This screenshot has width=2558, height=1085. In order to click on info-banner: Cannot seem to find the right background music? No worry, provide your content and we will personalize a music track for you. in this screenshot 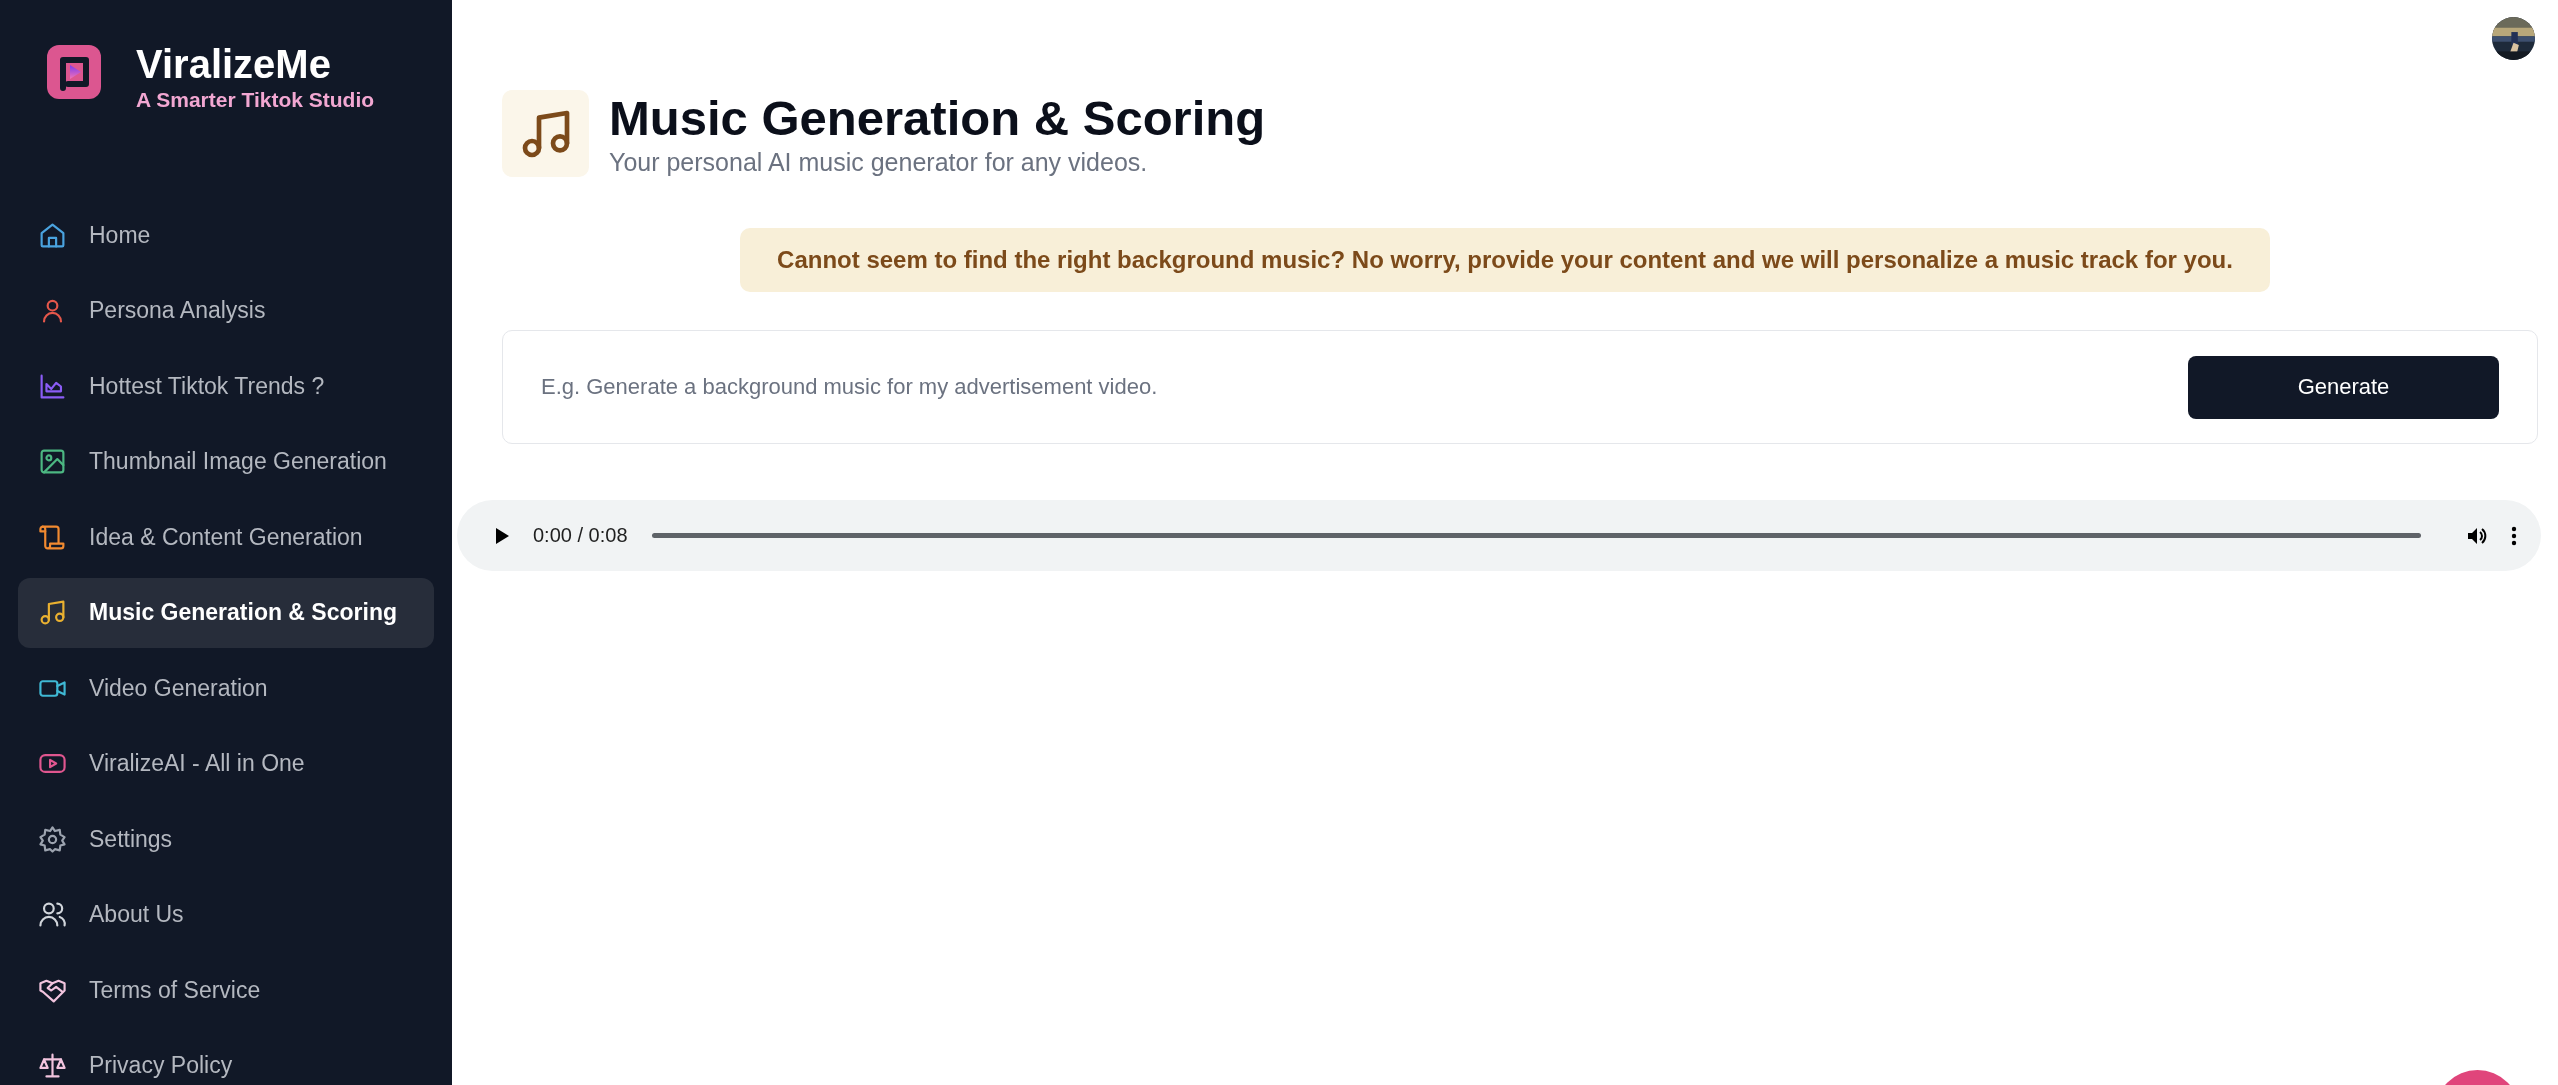, I will do `click(1505, 260)`.